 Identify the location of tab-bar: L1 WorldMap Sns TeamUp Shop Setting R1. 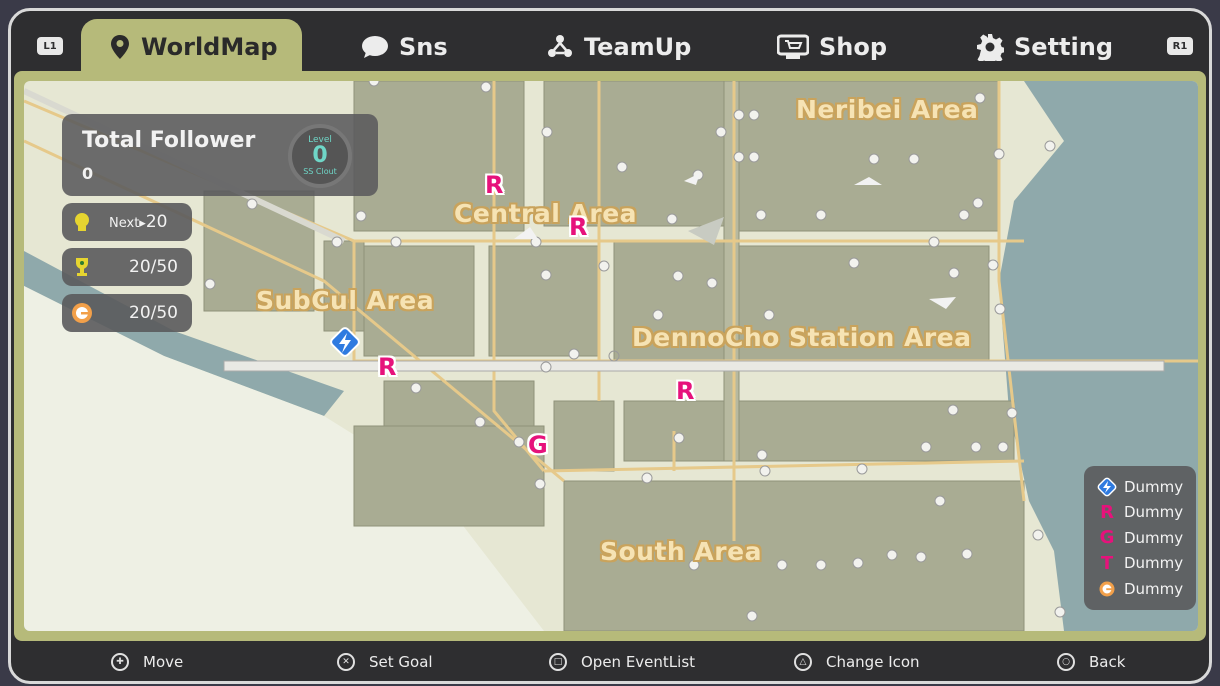
(610, 43).